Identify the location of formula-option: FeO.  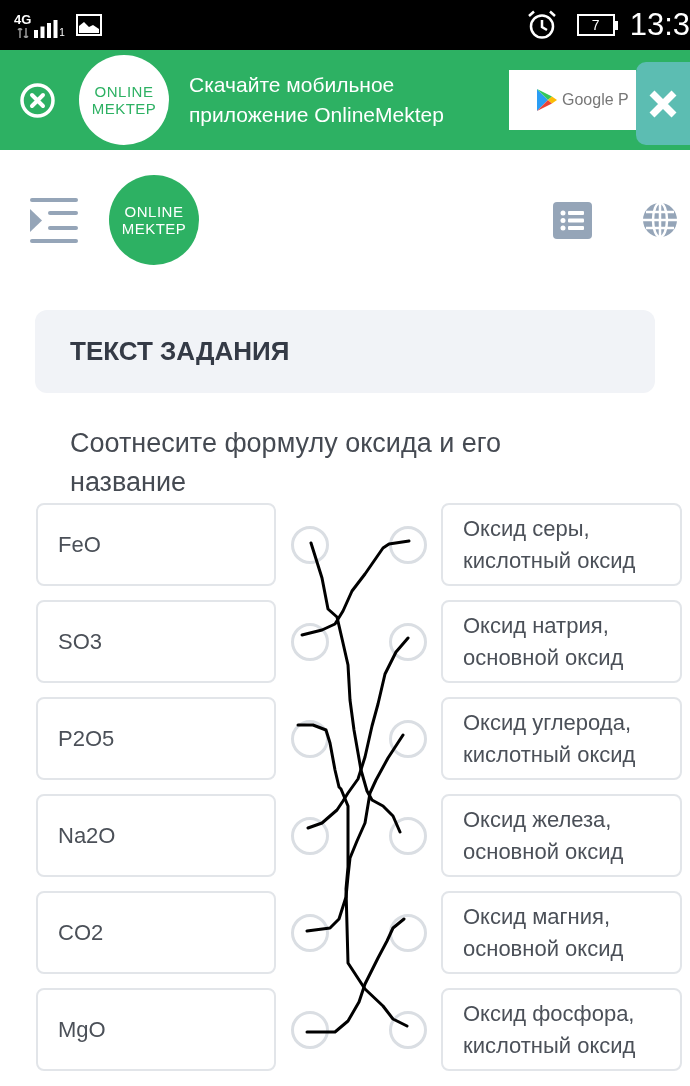
(156, 544).